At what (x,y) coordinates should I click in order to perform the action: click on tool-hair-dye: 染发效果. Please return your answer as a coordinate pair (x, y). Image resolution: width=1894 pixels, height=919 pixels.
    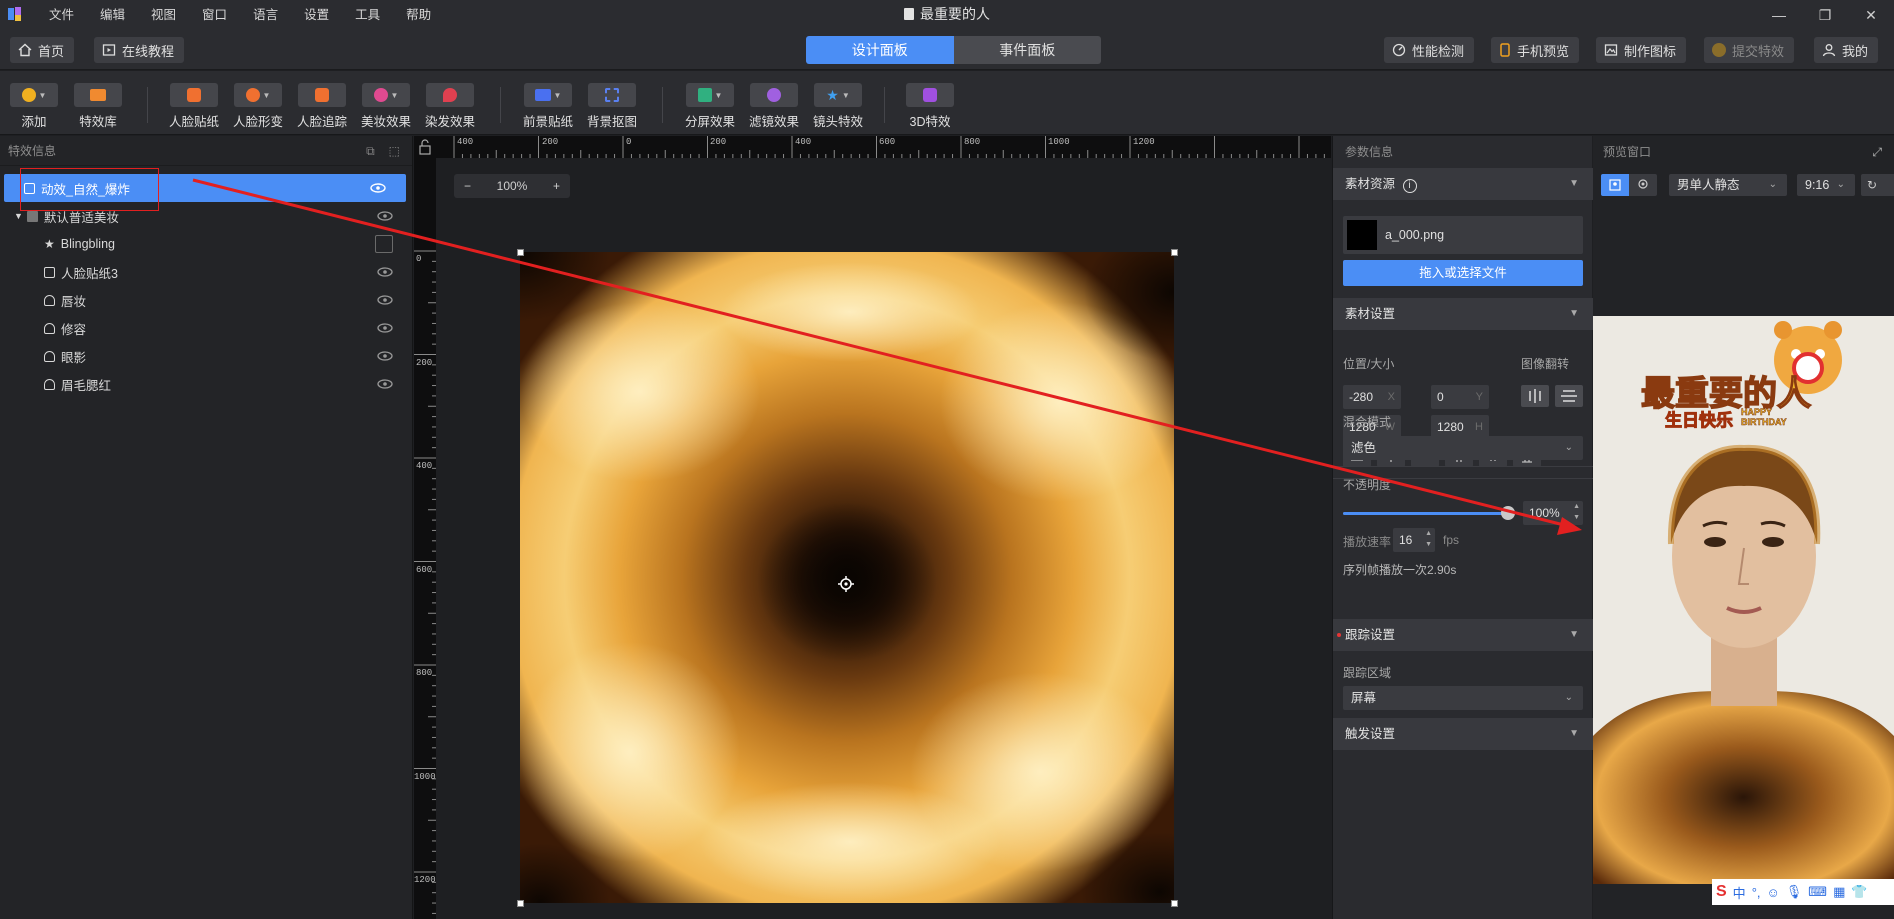
    Looking at the image, I should click on (450, 106).